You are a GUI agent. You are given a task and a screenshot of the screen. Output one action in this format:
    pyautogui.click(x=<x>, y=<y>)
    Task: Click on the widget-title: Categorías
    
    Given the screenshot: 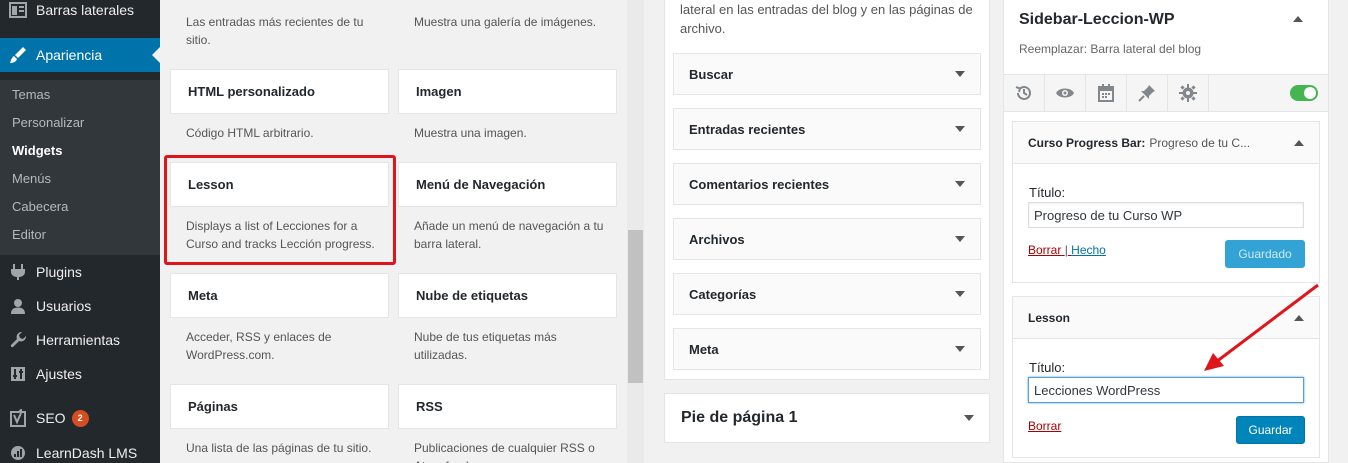 What is the action you would take?
    pyautogui.click(x=723, y=294)
    